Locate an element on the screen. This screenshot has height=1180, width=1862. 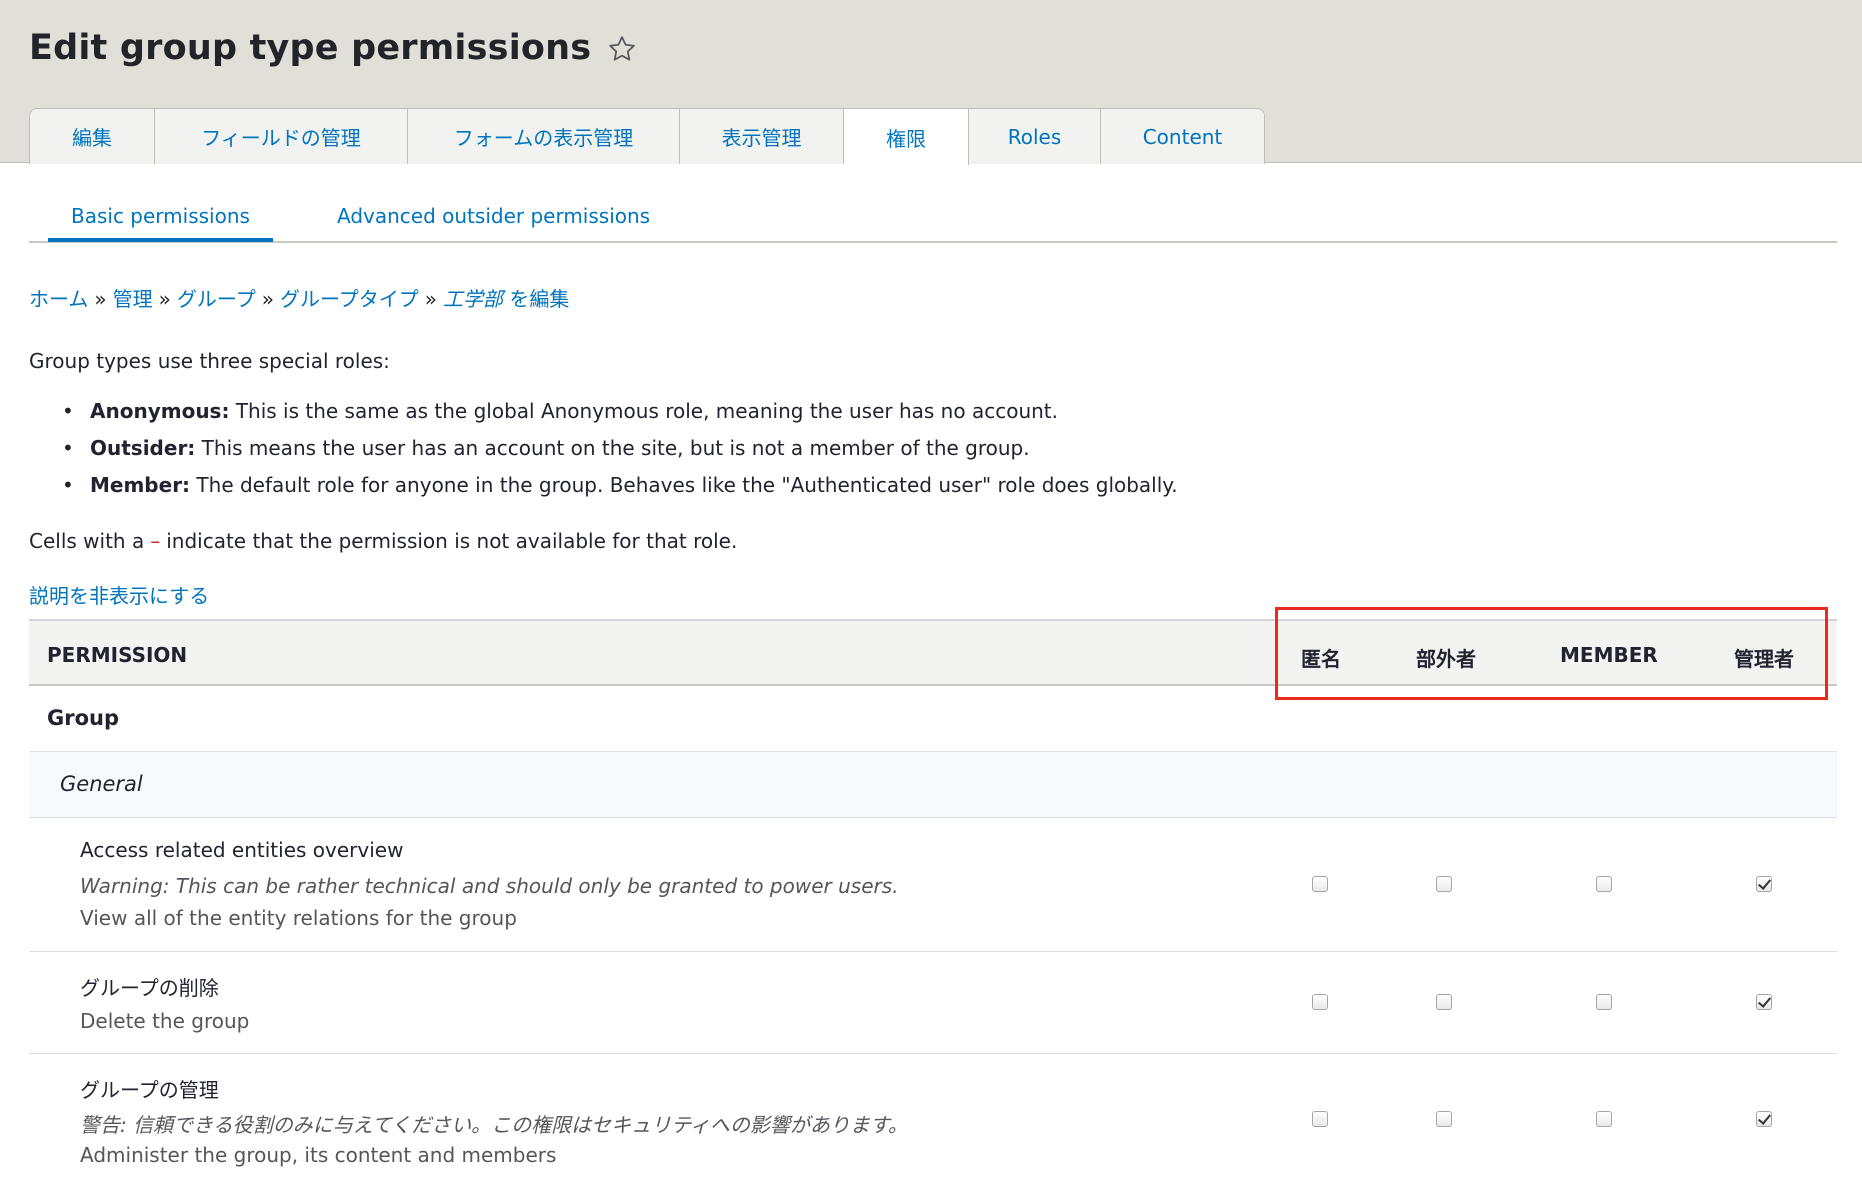
group-label: Group is located at coordinates (83, 718).